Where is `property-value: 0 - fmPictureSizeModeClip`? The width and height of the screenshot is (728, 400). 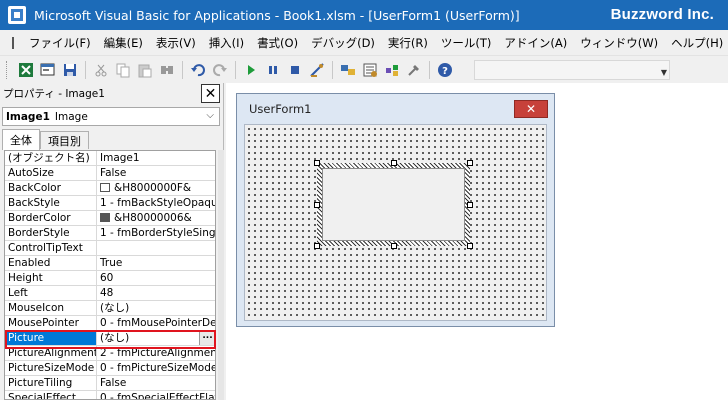
property-value: 0 - fmPictureSizeModeClip is located at coordinates (156, 368).